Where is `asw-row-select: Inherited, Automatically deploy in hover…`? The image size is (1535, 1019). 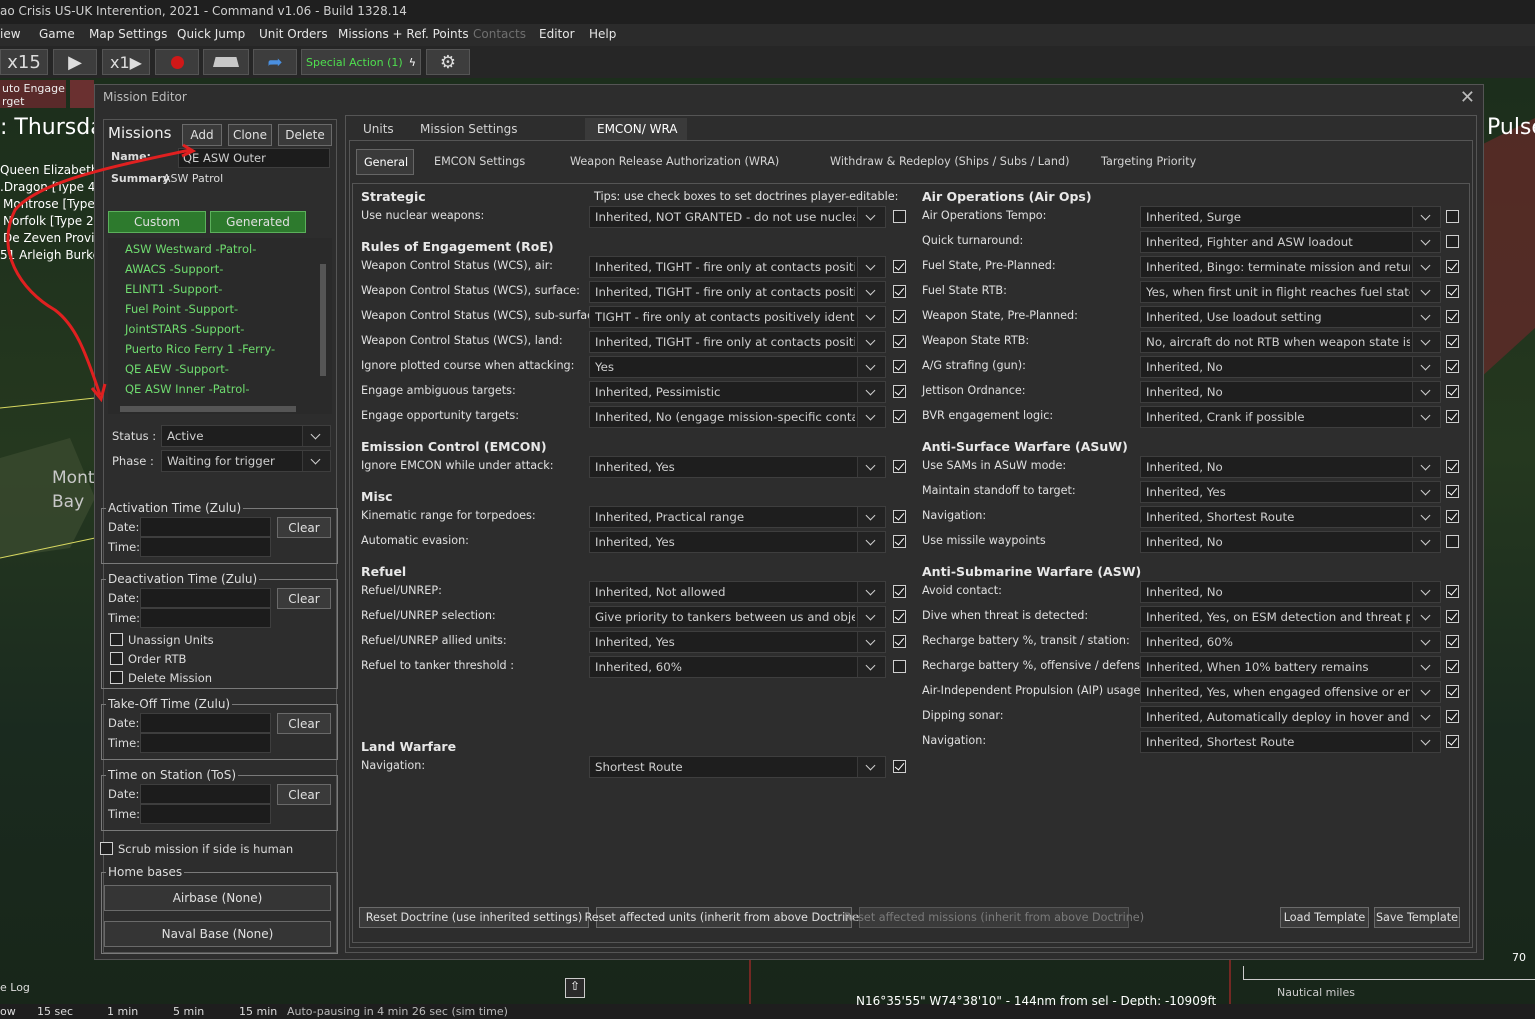
asw-row-select: Inherited, Automatically deploy in hover… is located at coordinates (1290, 717).